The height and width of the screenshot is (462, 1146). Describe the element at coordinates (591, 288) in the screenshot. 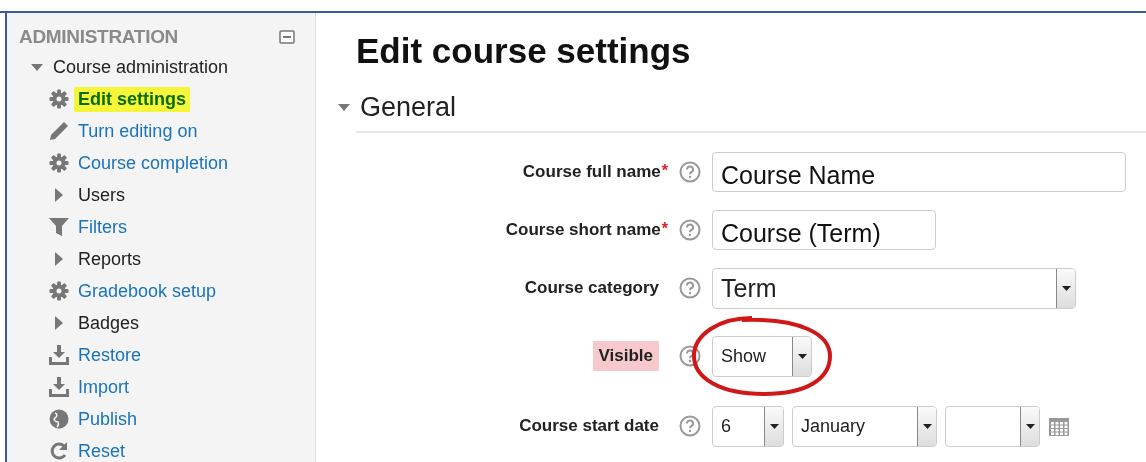

I see `field-label: Course category` at that location.